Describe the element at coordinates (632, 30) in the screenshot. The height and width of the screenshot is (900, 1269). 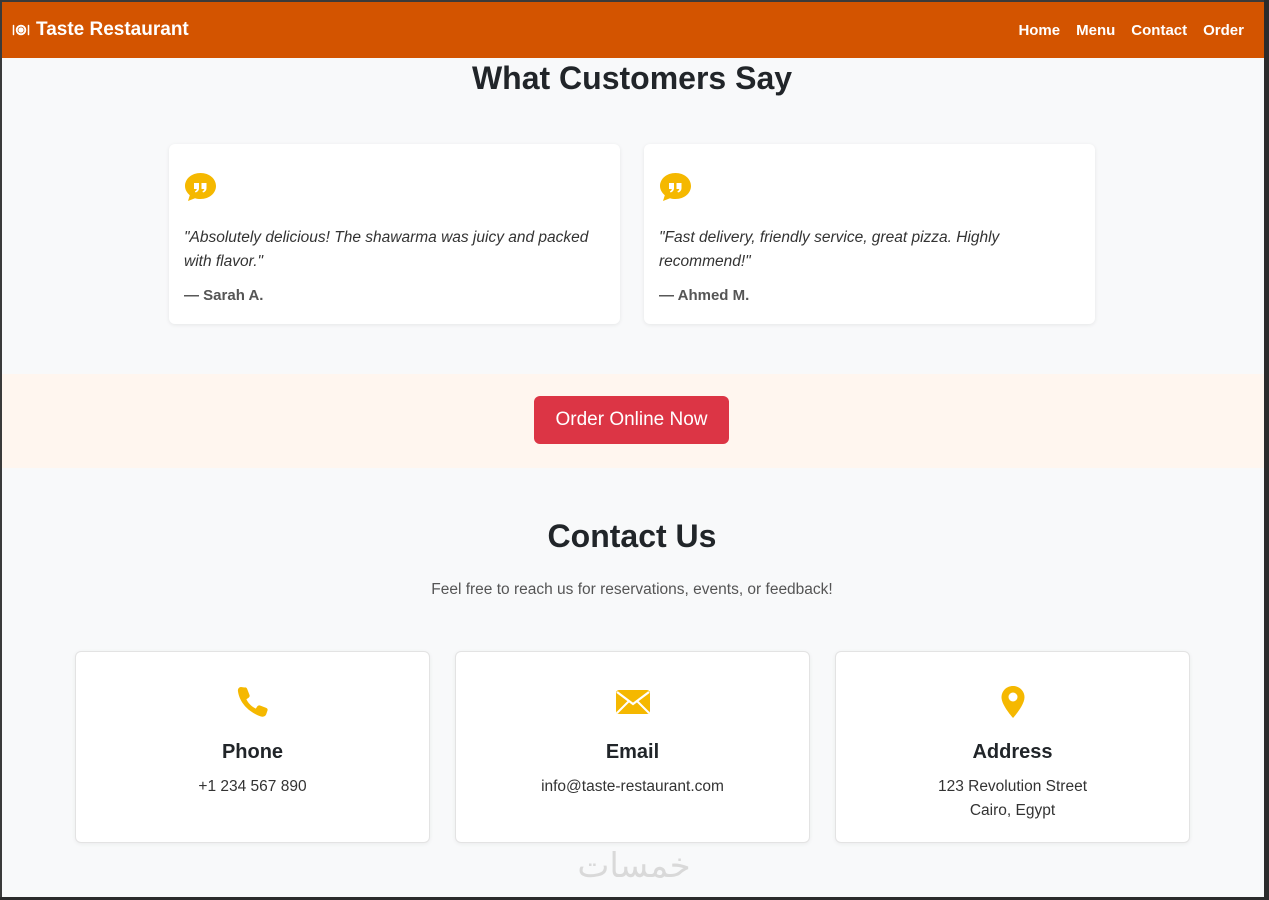
I see `navbar: Taste Restaurant Home Menu Contact Order` at that location.